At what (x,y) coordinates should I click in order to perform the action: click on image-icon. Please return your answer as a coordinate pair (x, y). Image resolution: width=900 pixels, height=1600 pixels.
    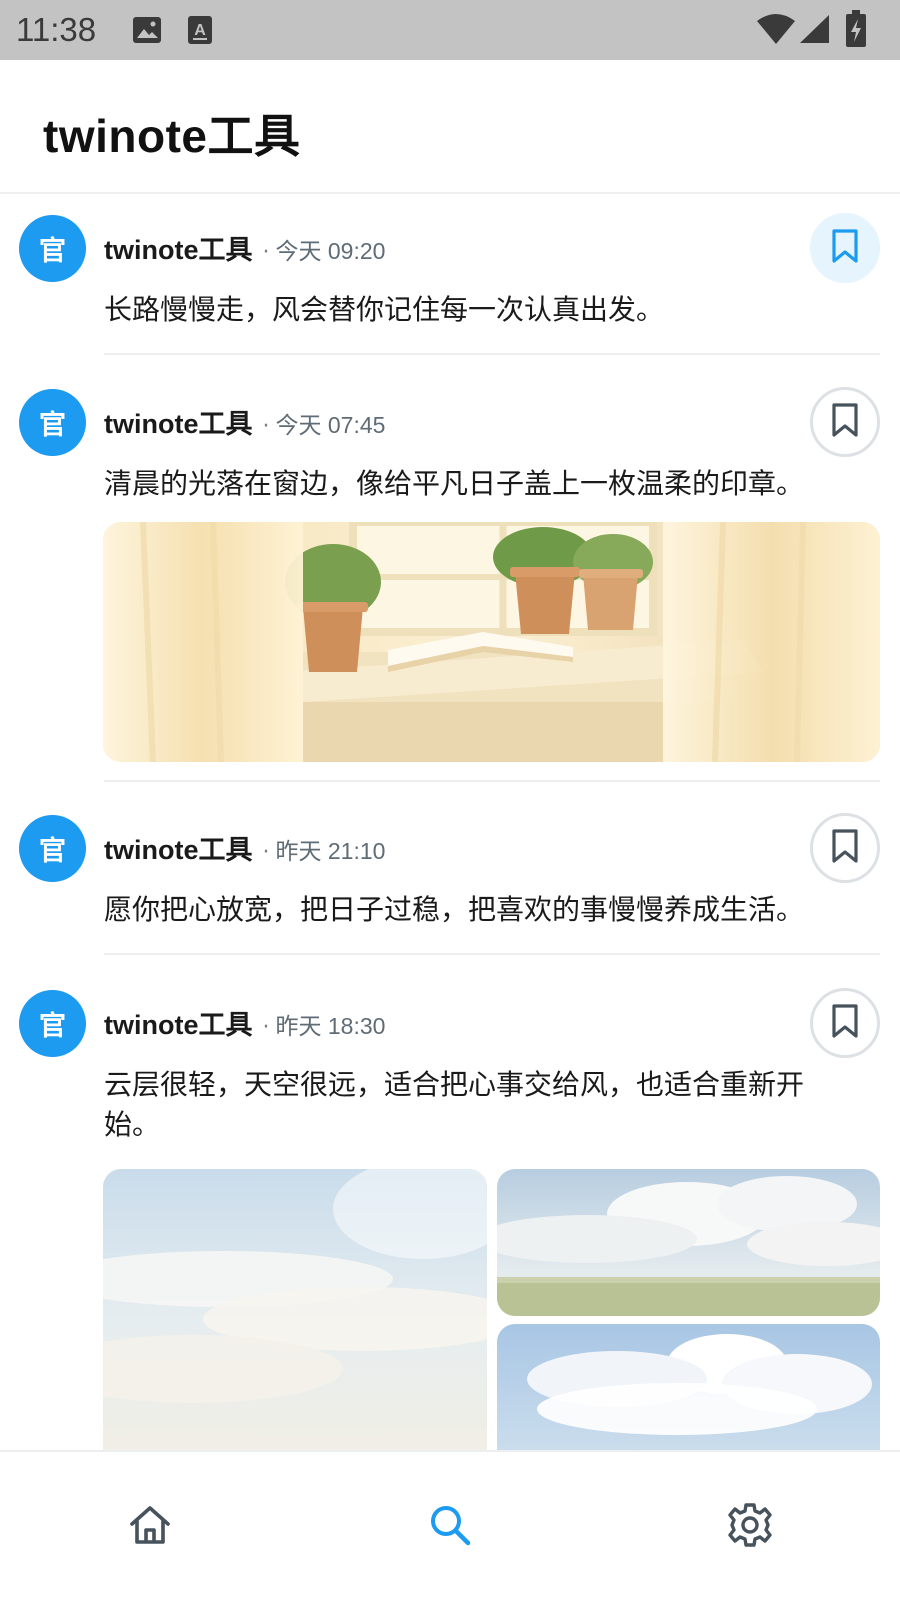
    Looking at the image, I should click on (147, 32).